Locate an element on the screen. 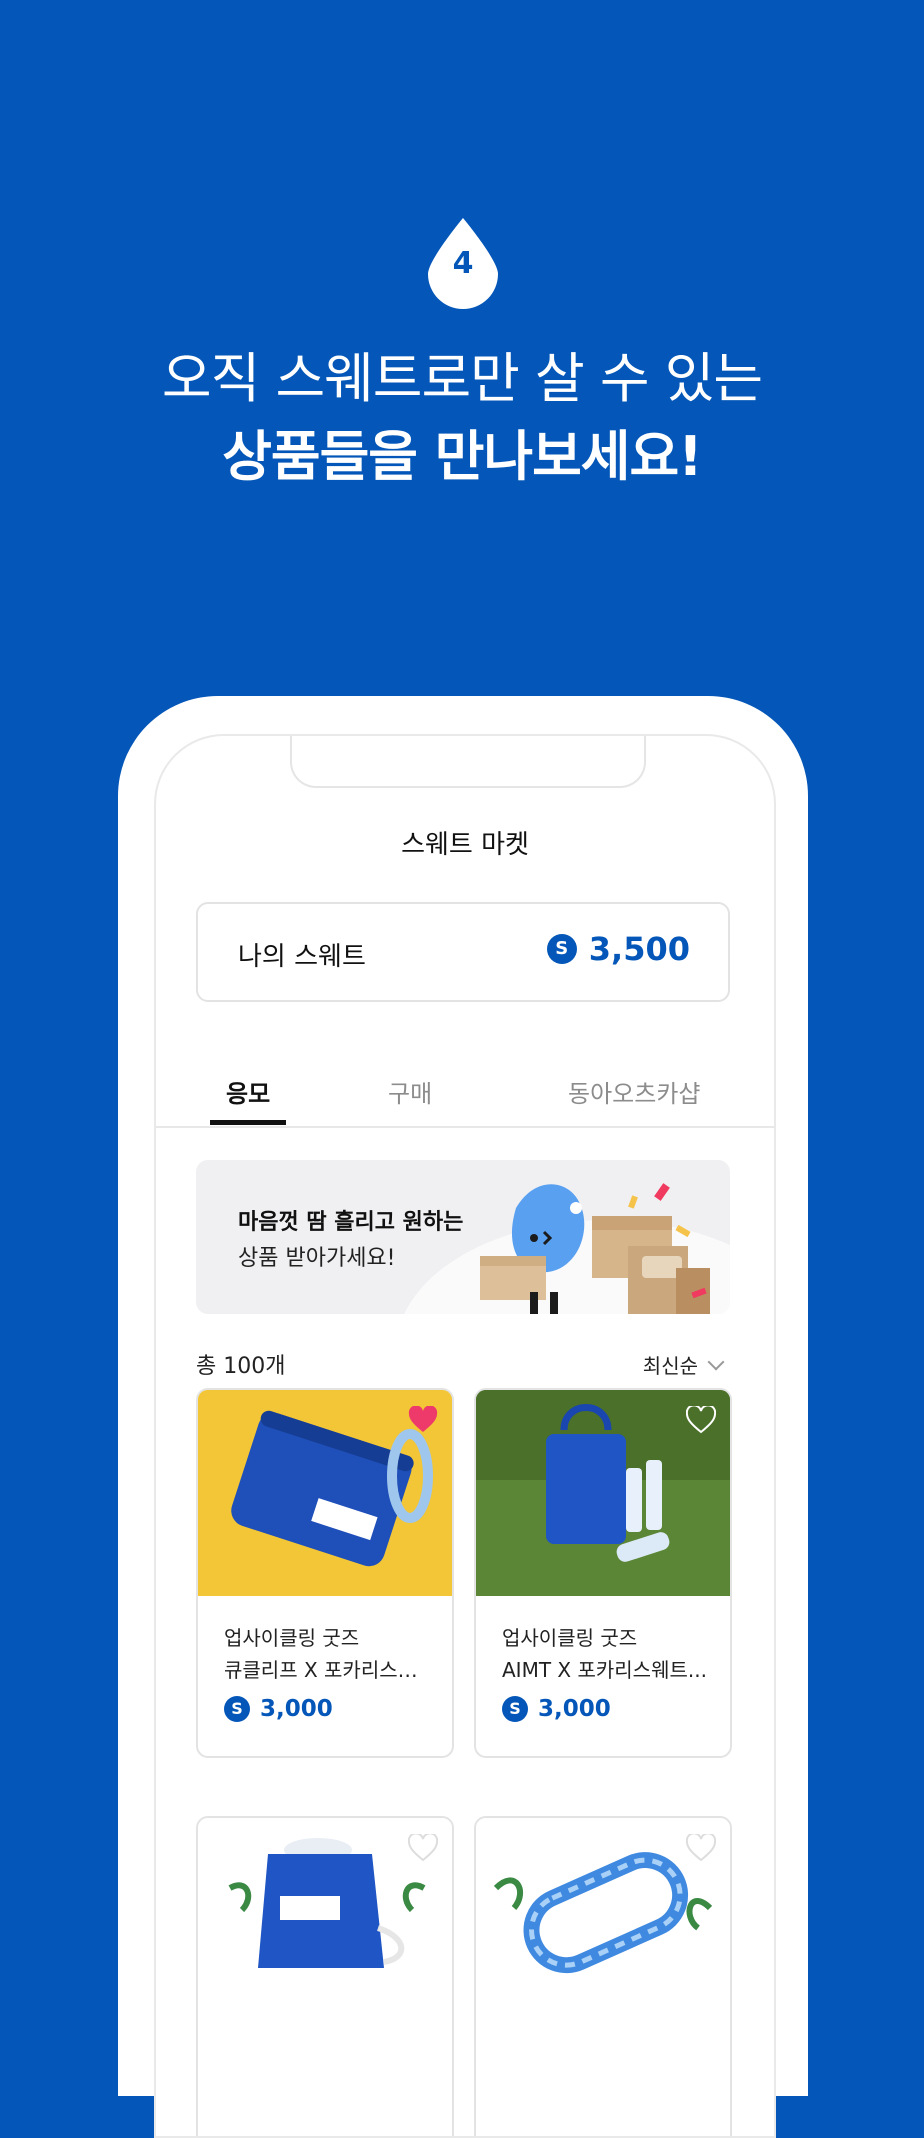  wallet-balance-amount: 3,500 is located at coordinates (639, 949).